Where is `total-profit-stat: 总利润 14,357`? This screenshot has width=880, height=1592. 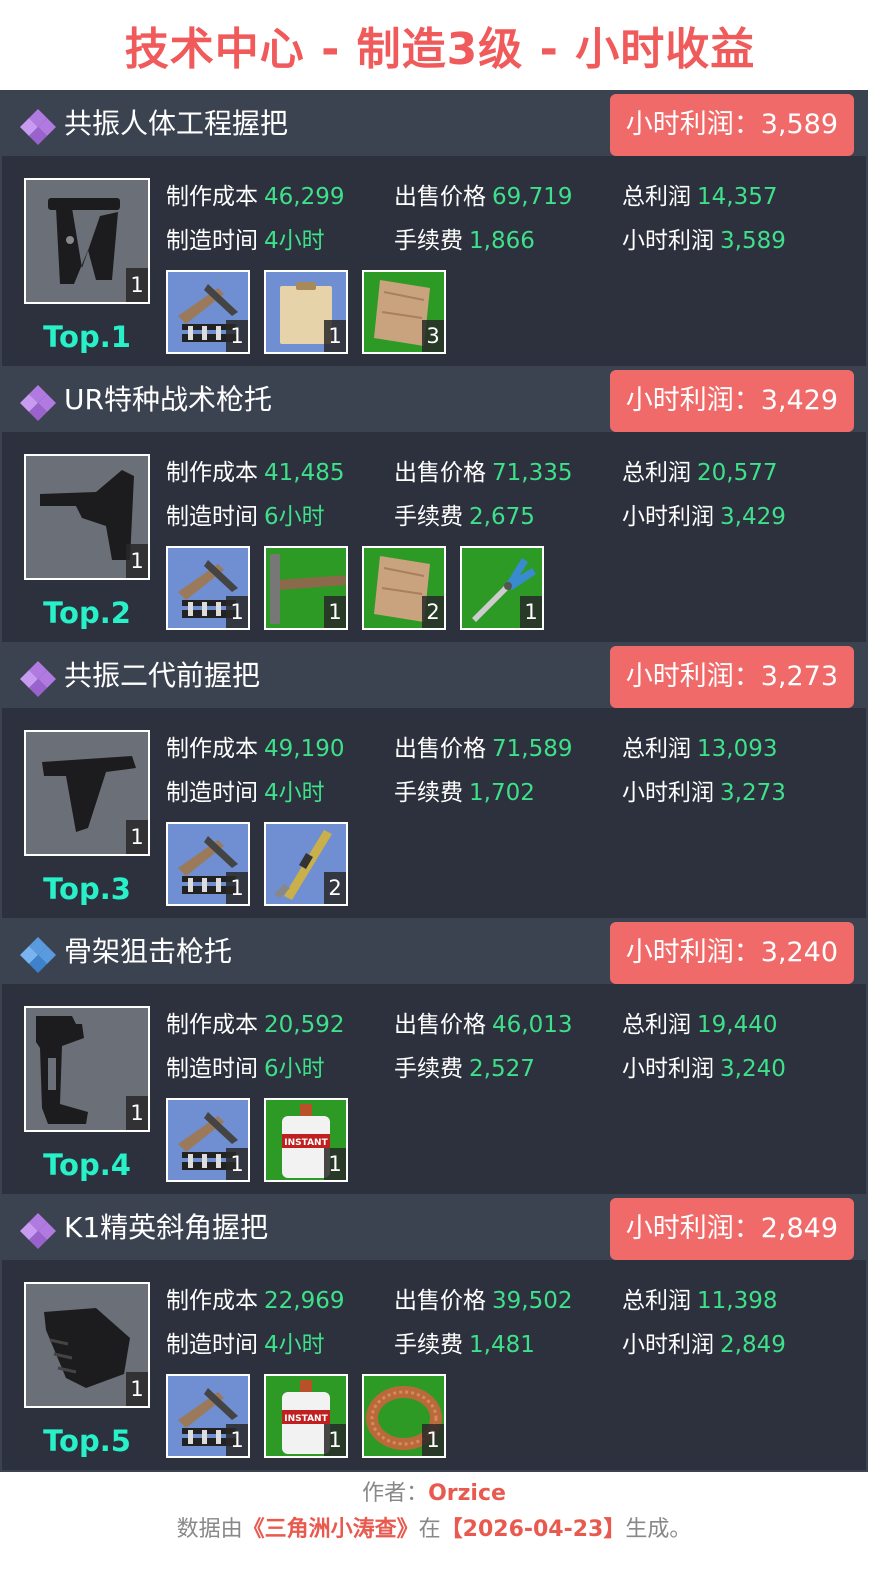 total-profit-stat: 总利润 14,357 is located at coordinates (700, 197).